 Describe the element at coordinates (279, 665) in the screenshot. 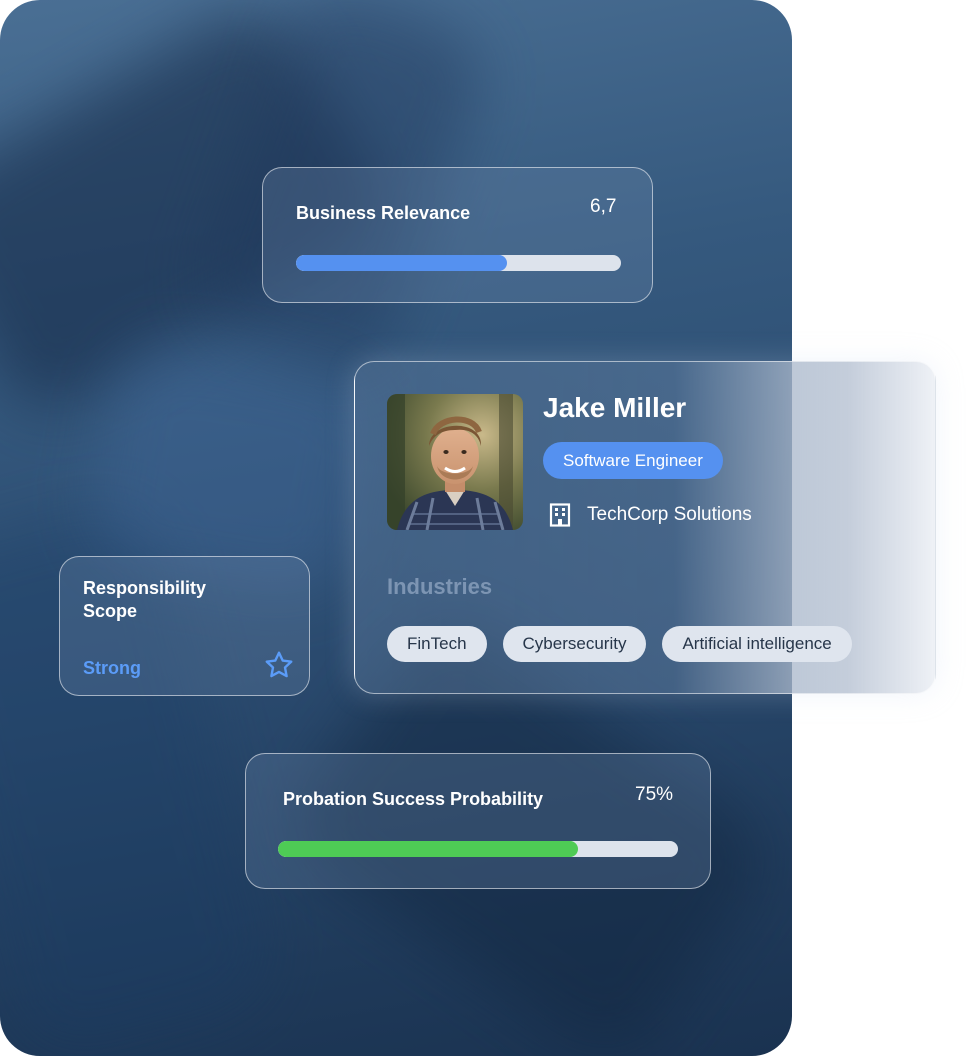

I see `star-icon` at that location.